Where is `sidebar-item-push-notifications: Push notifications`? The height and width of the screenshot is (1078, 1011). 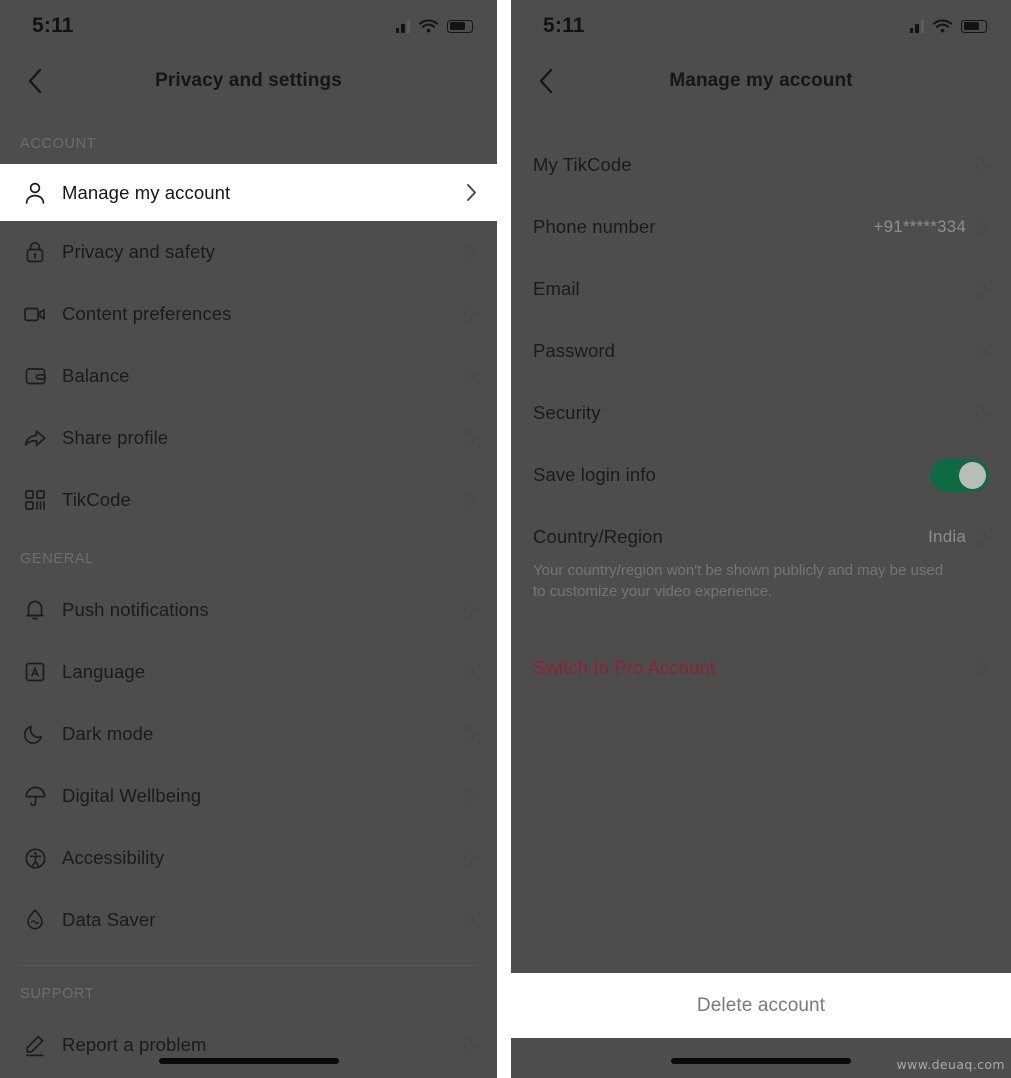 sidebar-item-push-notifications: Push notifications is located at coordinates (248, 610).